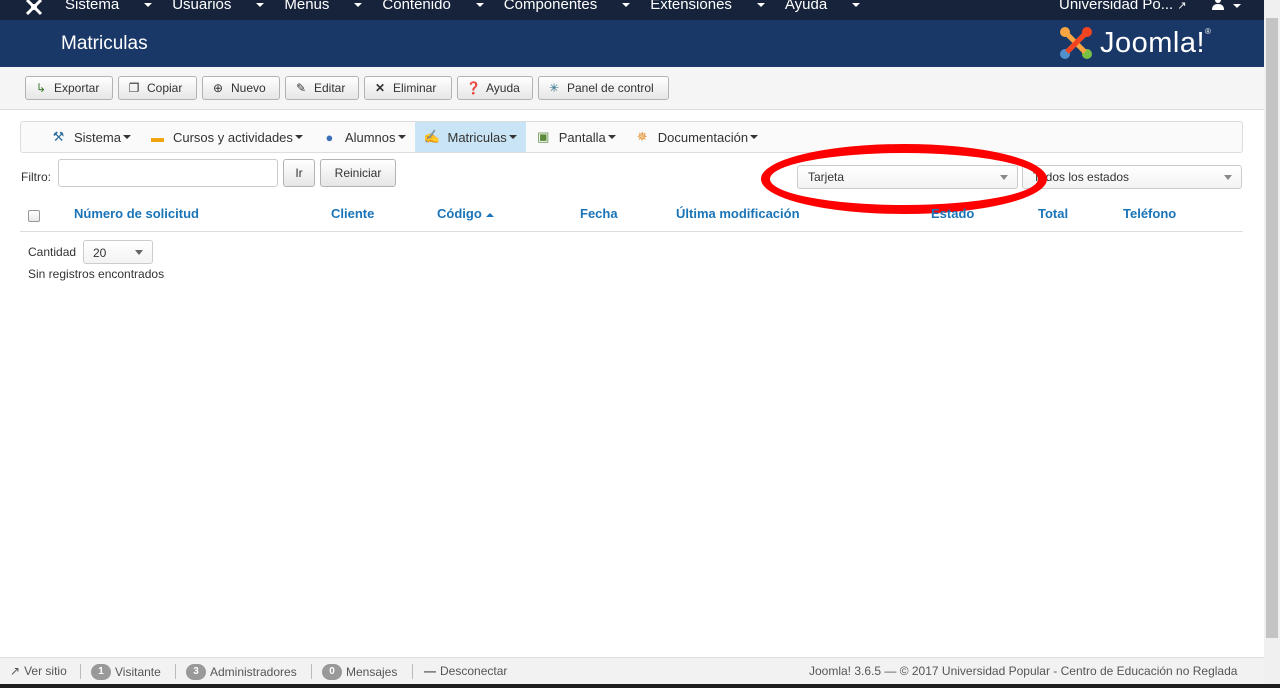 The image size is (1280, 688). Describe the element at coordinates (1076, 43) in the screenshot. I see `joomla-logo-icon` at that location.